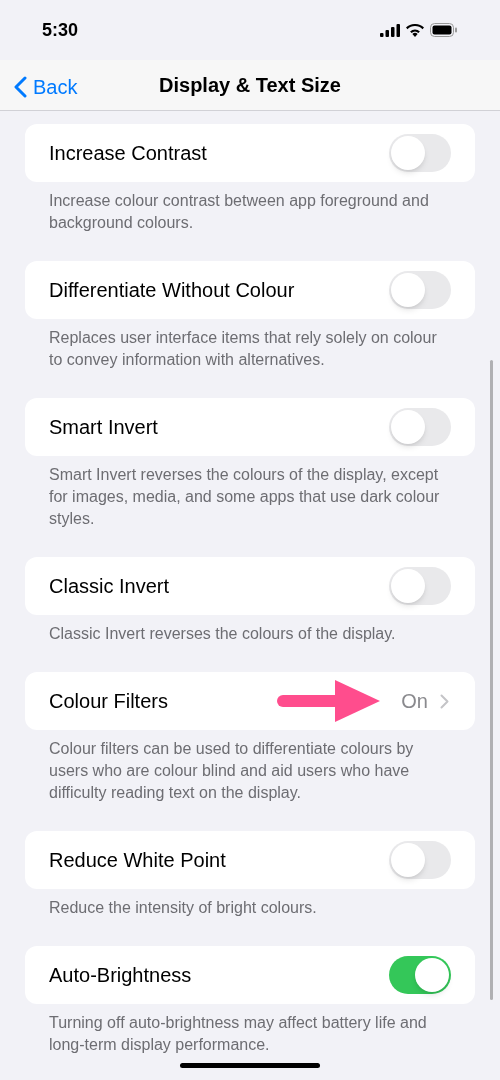 Image resolution: width=500 pixels, height=1080 pixels. Describe the element at coordinates (414, 701) in the screenshot. I see `setting-value: On` at that location.